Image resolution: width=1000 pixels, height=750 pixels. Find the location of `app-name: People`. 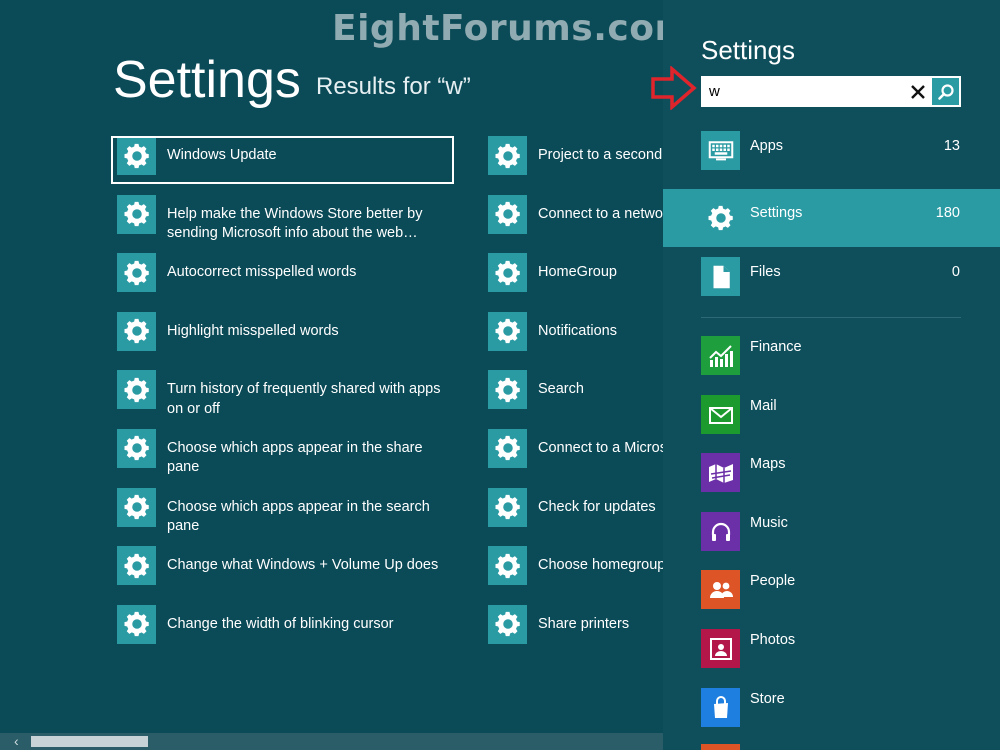

app-name: People is located at coordinates (773, 581).